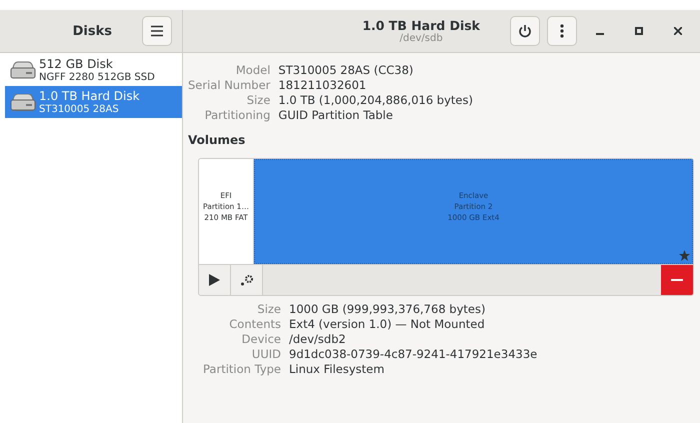 Image resolution: width=700 pixels, height=423 pixels. What do you see at coordinates (376, 100) in the screenshot?
I see `field-value: 1.0 TB (1,000,204,886,016 bytes)` at bounding box center [376, 100].